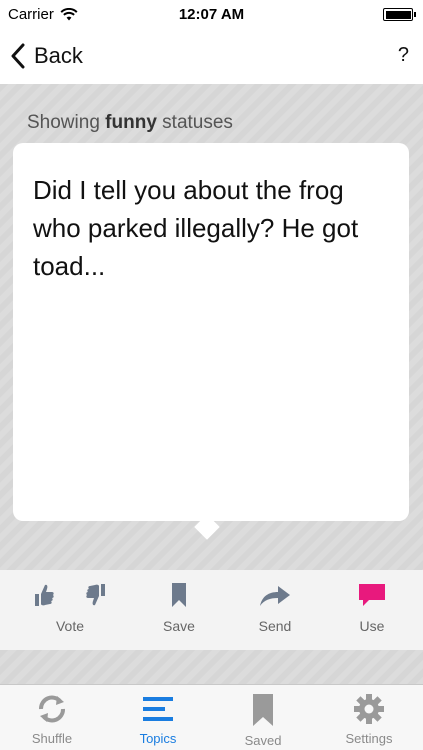  Describe the element at coordinates (372, 595) in the screenshot. I see `speech-bubble-icon` at that location.